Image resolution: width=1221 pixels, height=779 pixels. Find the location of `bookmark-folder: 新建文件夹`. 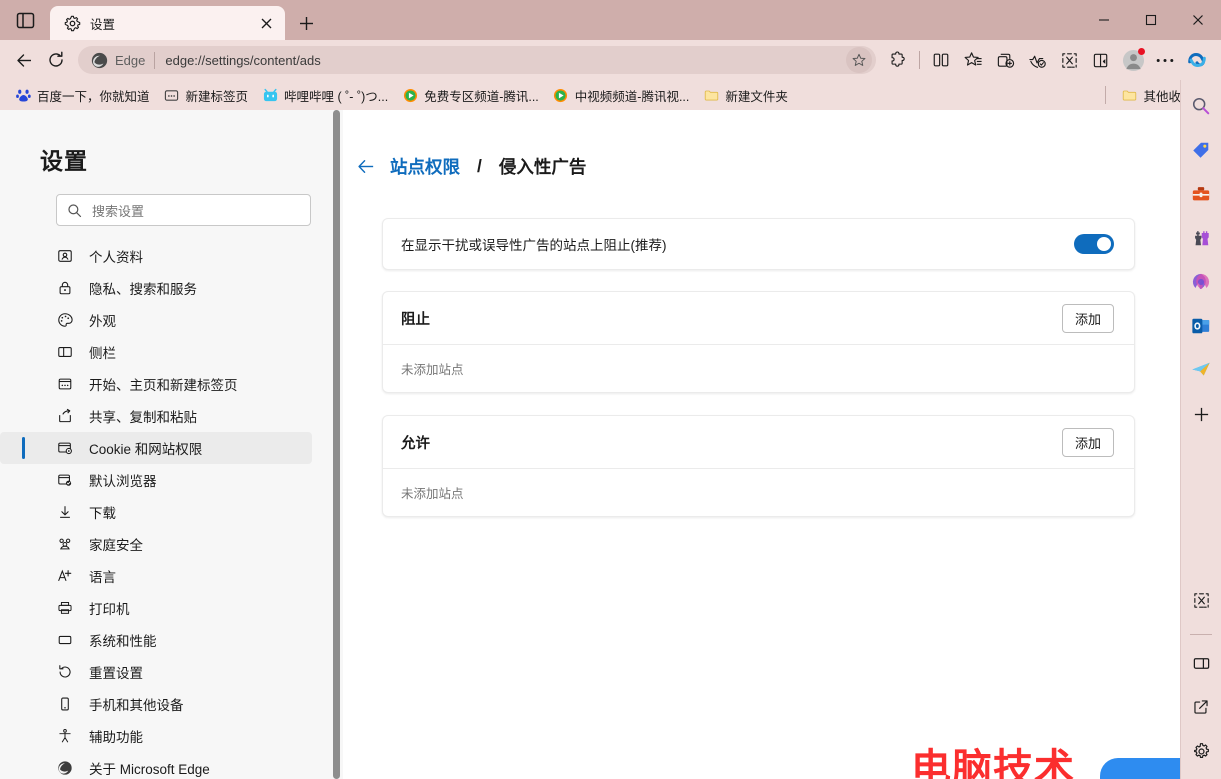

bookmark-folder: 新建文件夹 is located at coordinates (745, 95).